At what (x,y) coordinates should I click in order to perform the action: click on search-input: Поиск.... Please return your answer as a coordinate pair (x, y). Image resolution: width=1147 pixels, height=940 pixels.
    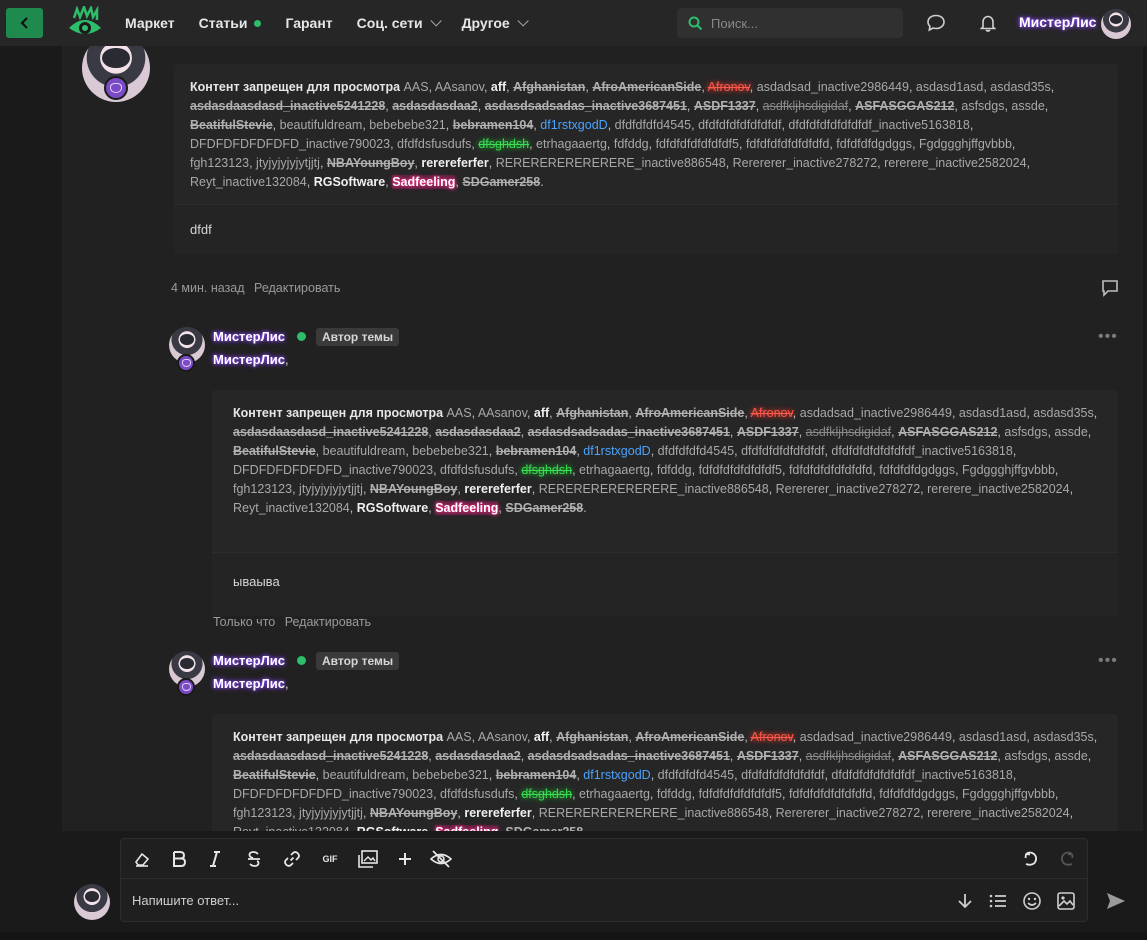
    Looking at the image, I should click on (734, 23).